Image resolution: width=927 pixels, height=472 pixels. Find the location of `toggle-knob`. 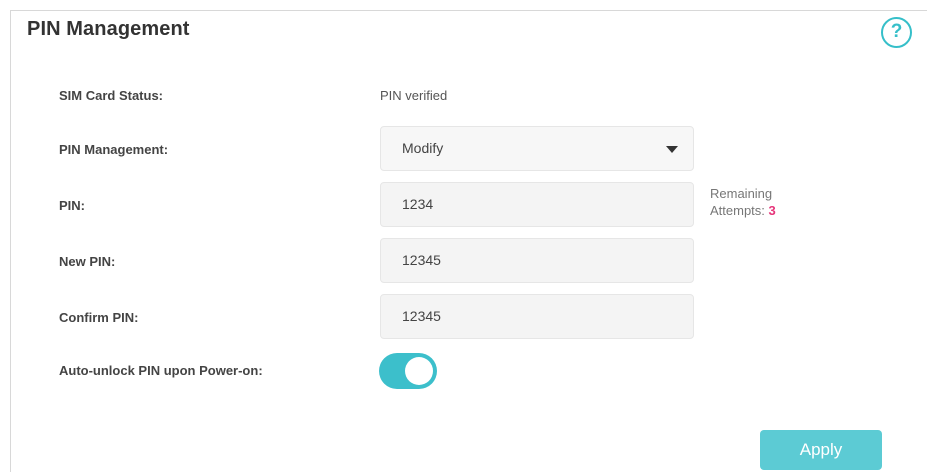

toggle-knob is located at coordinates (419, 371).